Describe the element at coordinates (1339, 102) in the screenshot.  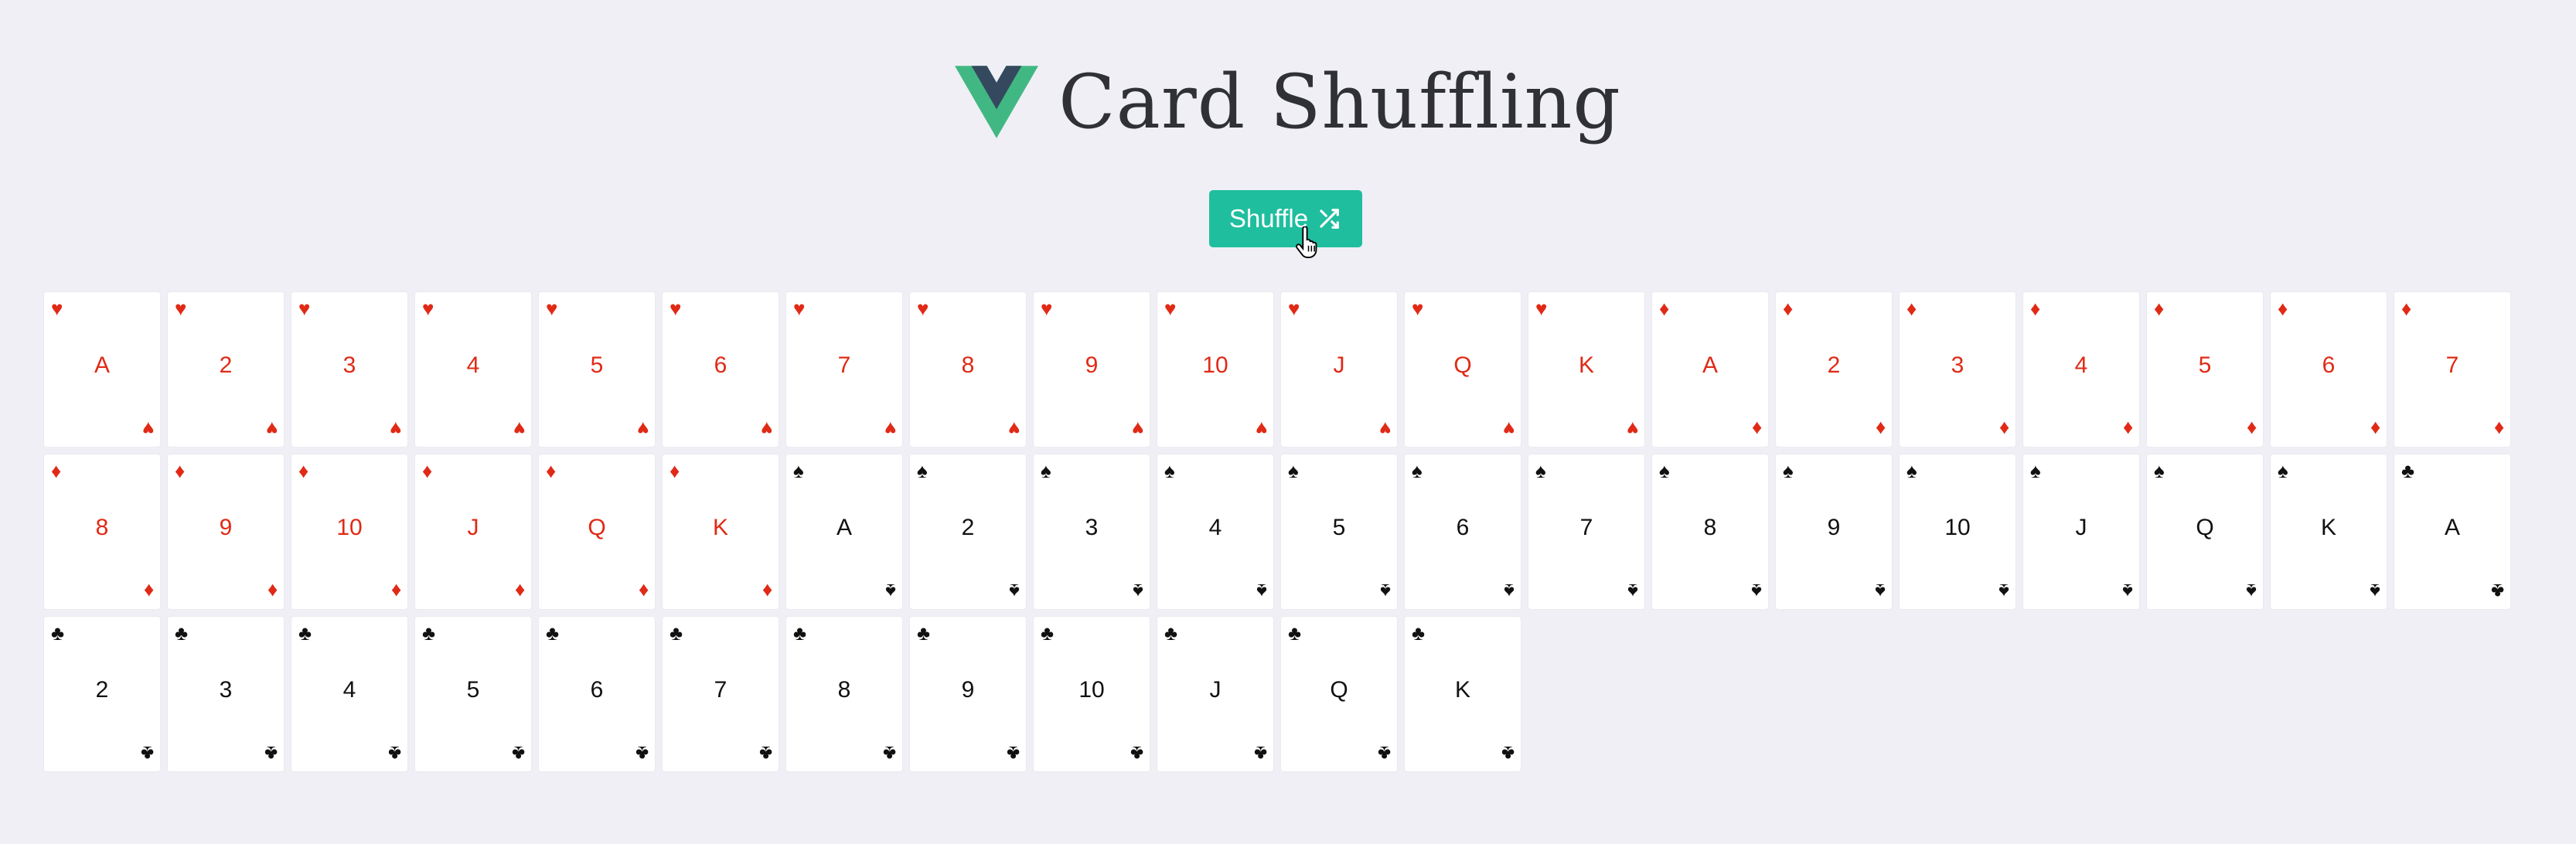
I see `page-title: Card Shuffling` at that location.